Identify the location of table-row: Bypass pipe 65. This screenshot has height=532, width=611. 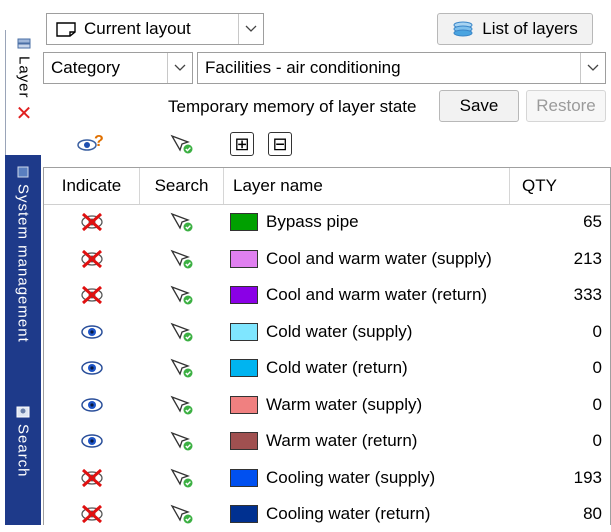
(327, 222).